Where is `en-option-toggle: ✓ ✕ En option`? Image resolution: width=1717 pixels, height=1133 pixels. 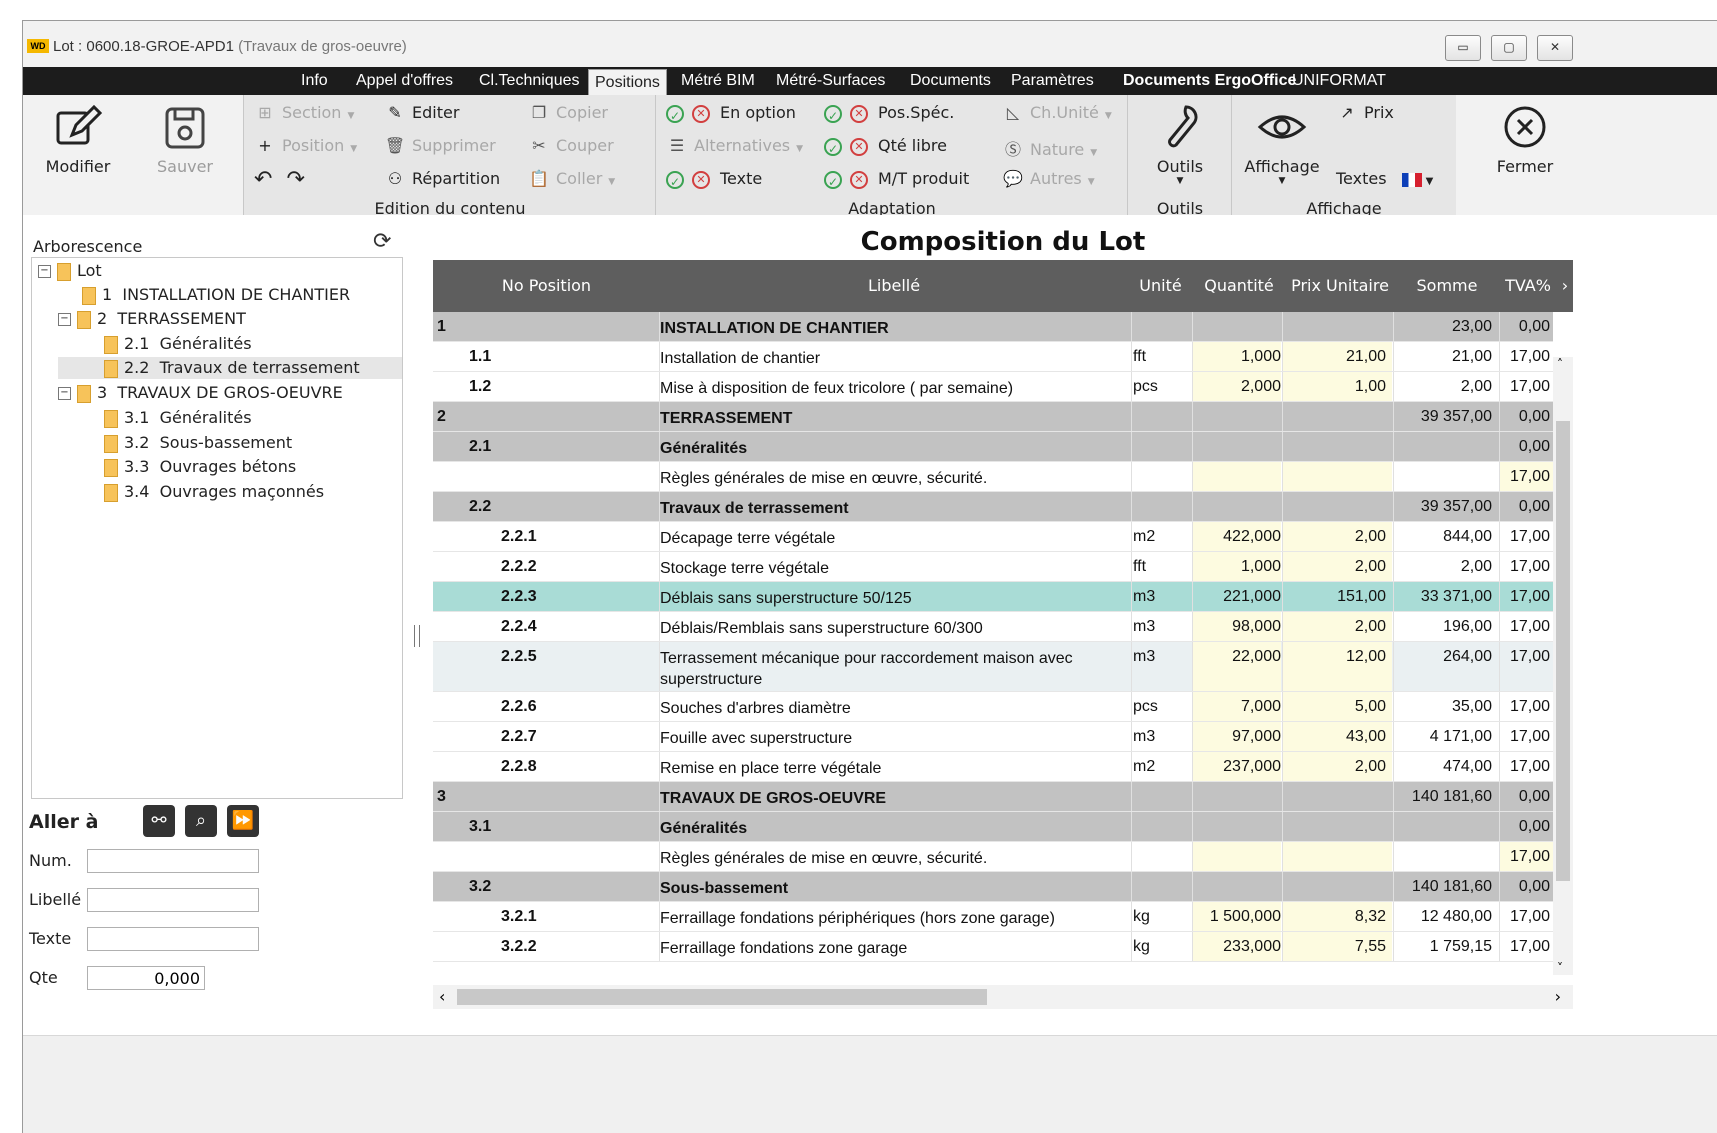 en-option-toggle: ✓ ✕ En option is located at coordinates (731, 113).